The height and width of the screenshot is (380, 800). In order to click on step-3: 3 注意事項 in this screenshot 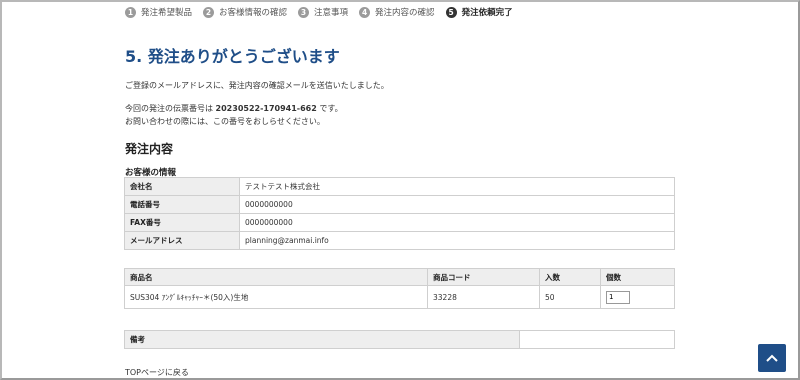, I will do `click(323, 12)`.